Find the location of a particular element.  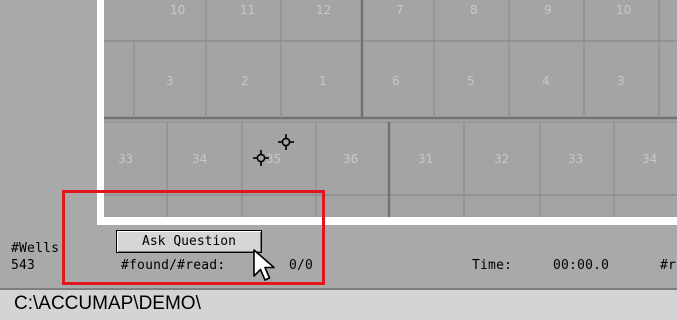

section-label: 5 is located at coordinates (471, 81).